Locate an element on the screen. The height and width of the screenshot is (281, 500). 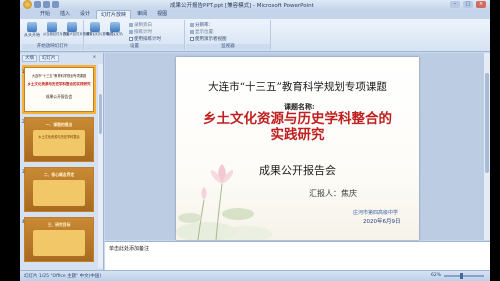
group-start-slideshow: 从头开始 从当前幻灯片开始 自定义幻灯片放映 开始放映幻灯片 is located at coordinates (55, 35).